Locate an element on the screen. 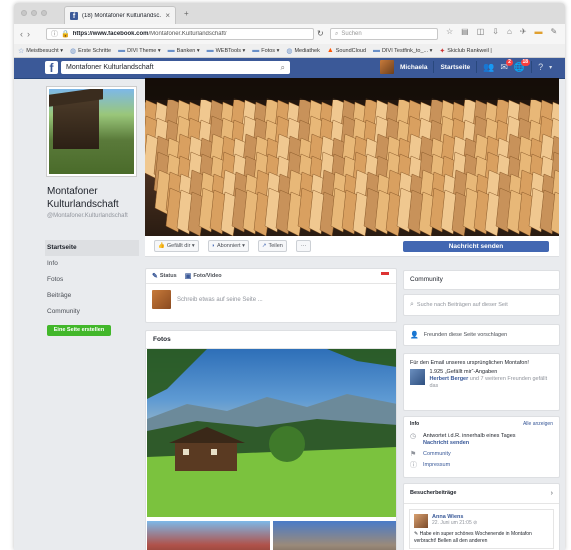  profile-photo is located at coordinates (91, 131).